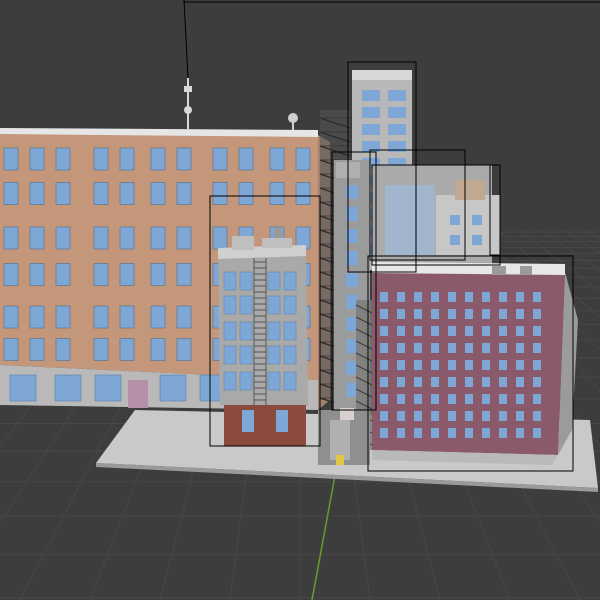 This screenshot has width=600, height=600. What do you see at coordinates (293, 121) in the screenshot?
I see `satellite-dish` at bounding box center [293, 121].